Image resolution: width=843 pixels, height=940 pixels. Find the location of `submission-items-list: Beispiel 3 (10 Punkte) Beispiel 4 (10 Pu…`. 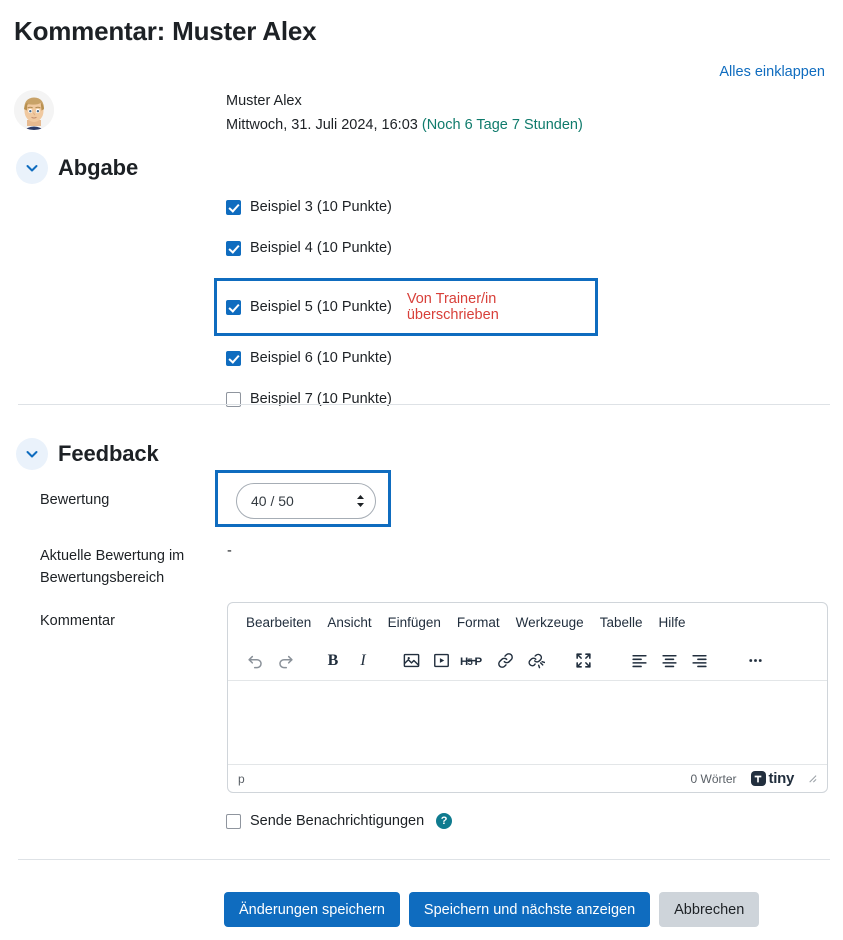

submission-items-list: Beispiel 3 (10 Punkte) Beispiel 4 (10 Pu… is located at coordinates (406, 312).